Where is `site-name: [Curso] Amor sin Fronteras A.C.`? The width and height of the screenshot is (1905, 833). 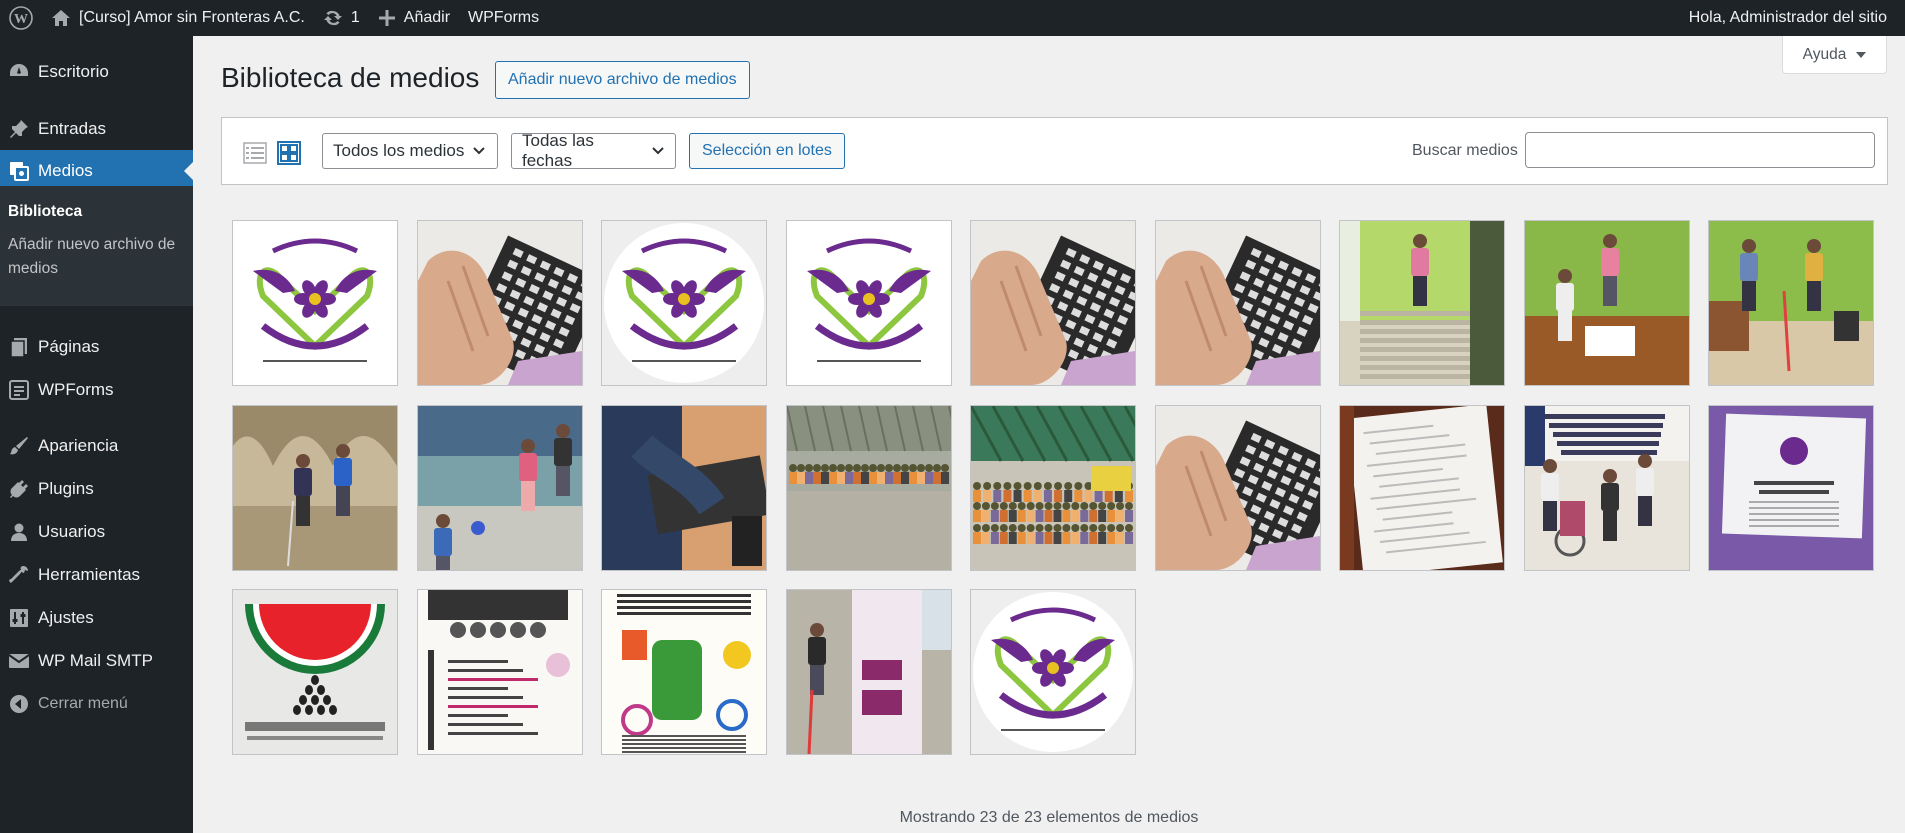
site-name: [Curso] Amor sin Fronteras A.C. is located at coordinates (192, 17).